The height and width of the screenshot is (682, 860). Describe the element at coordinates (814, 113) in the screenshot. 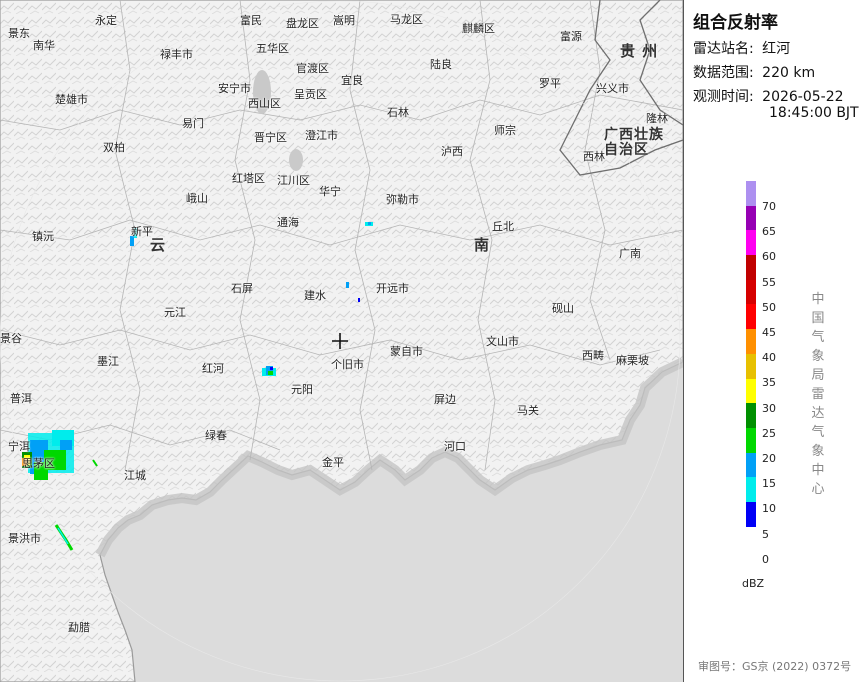

I see `time-clock: 18:45:00 BJT` at that location.